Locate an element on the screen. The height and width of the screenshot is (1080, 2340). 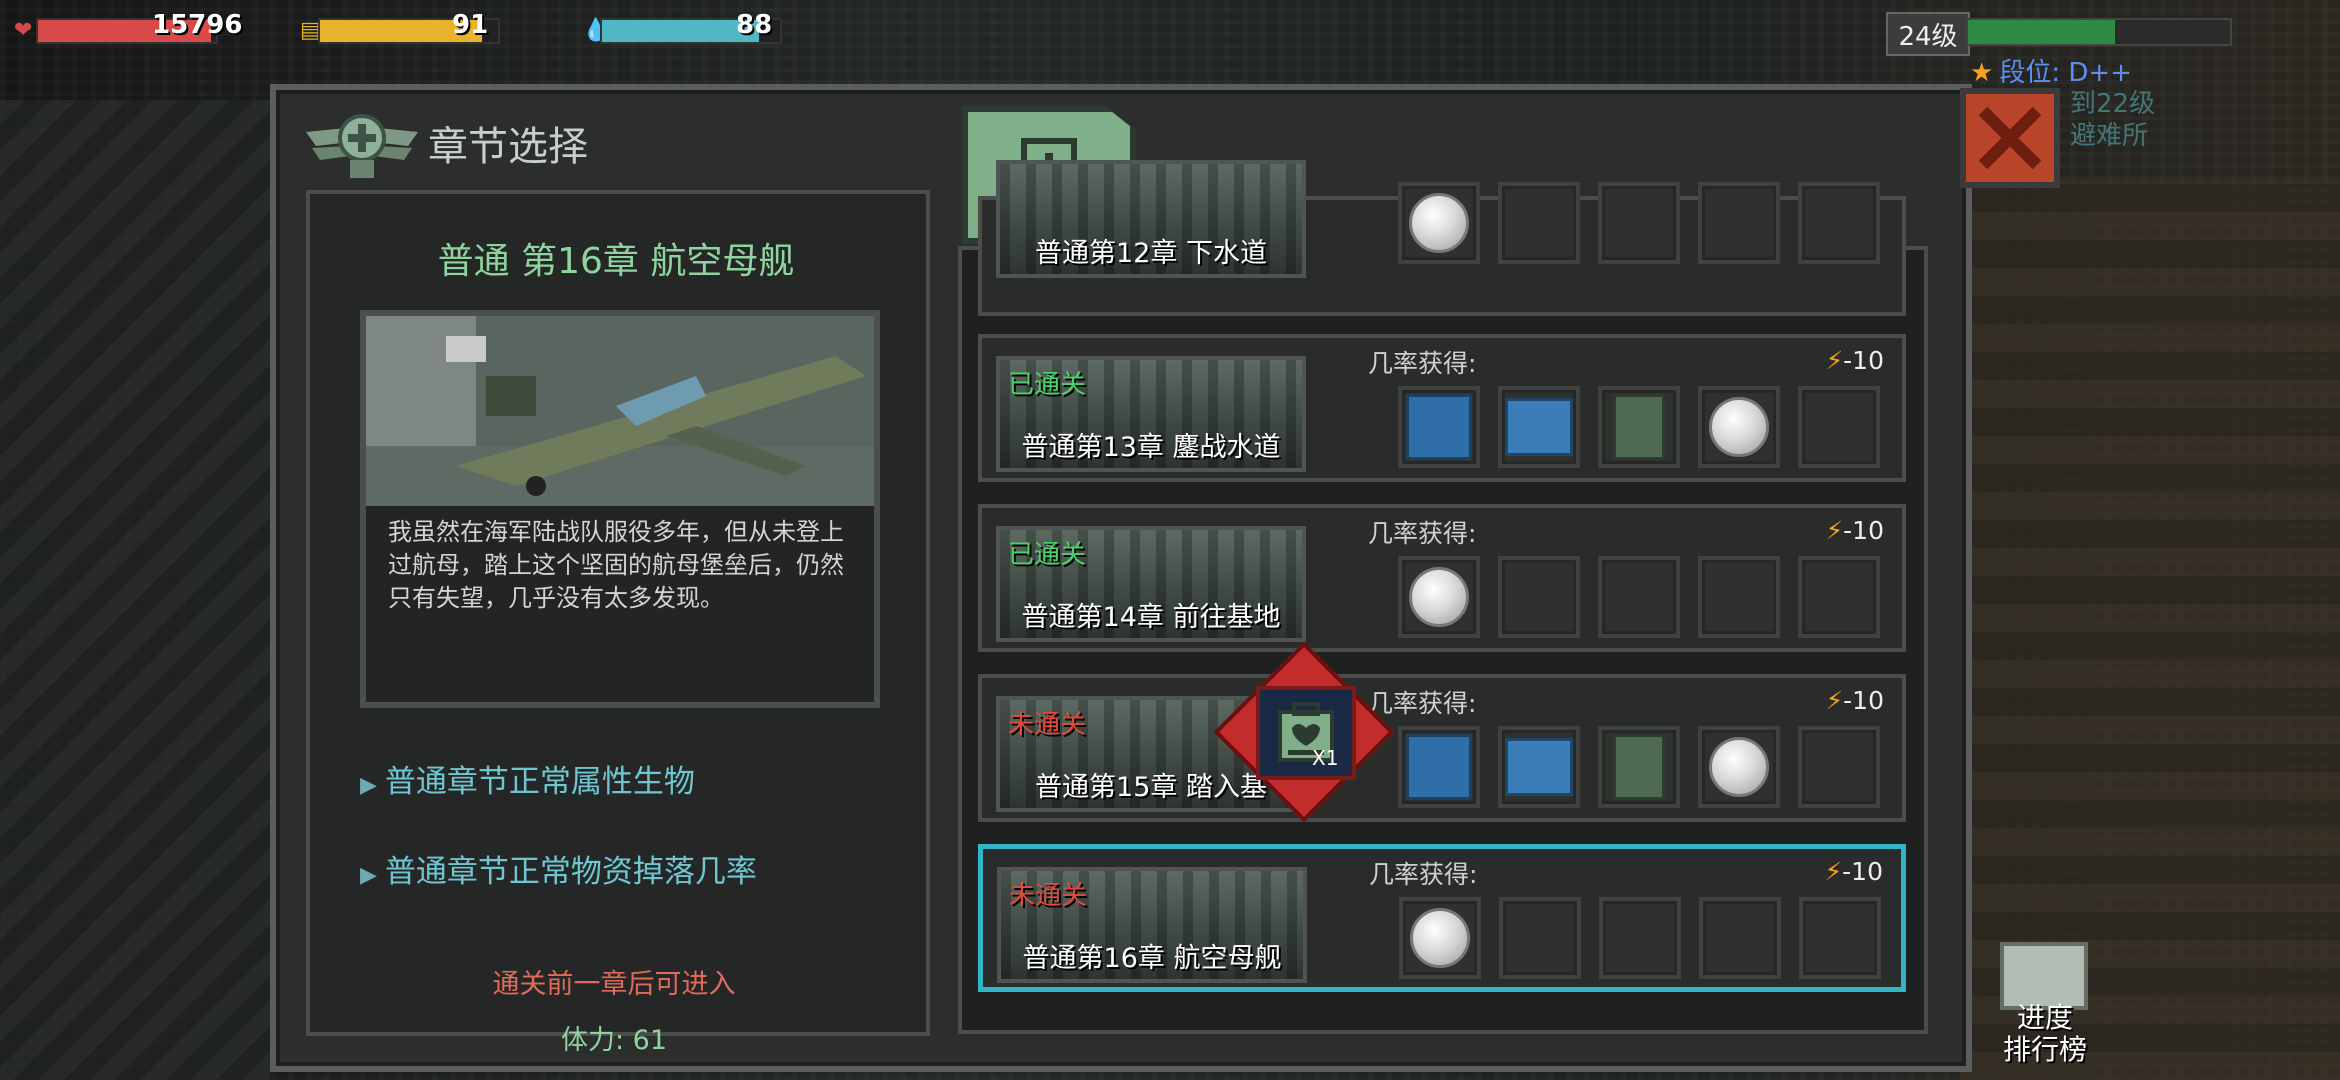
close-button is located at coordinates (2010, 138).